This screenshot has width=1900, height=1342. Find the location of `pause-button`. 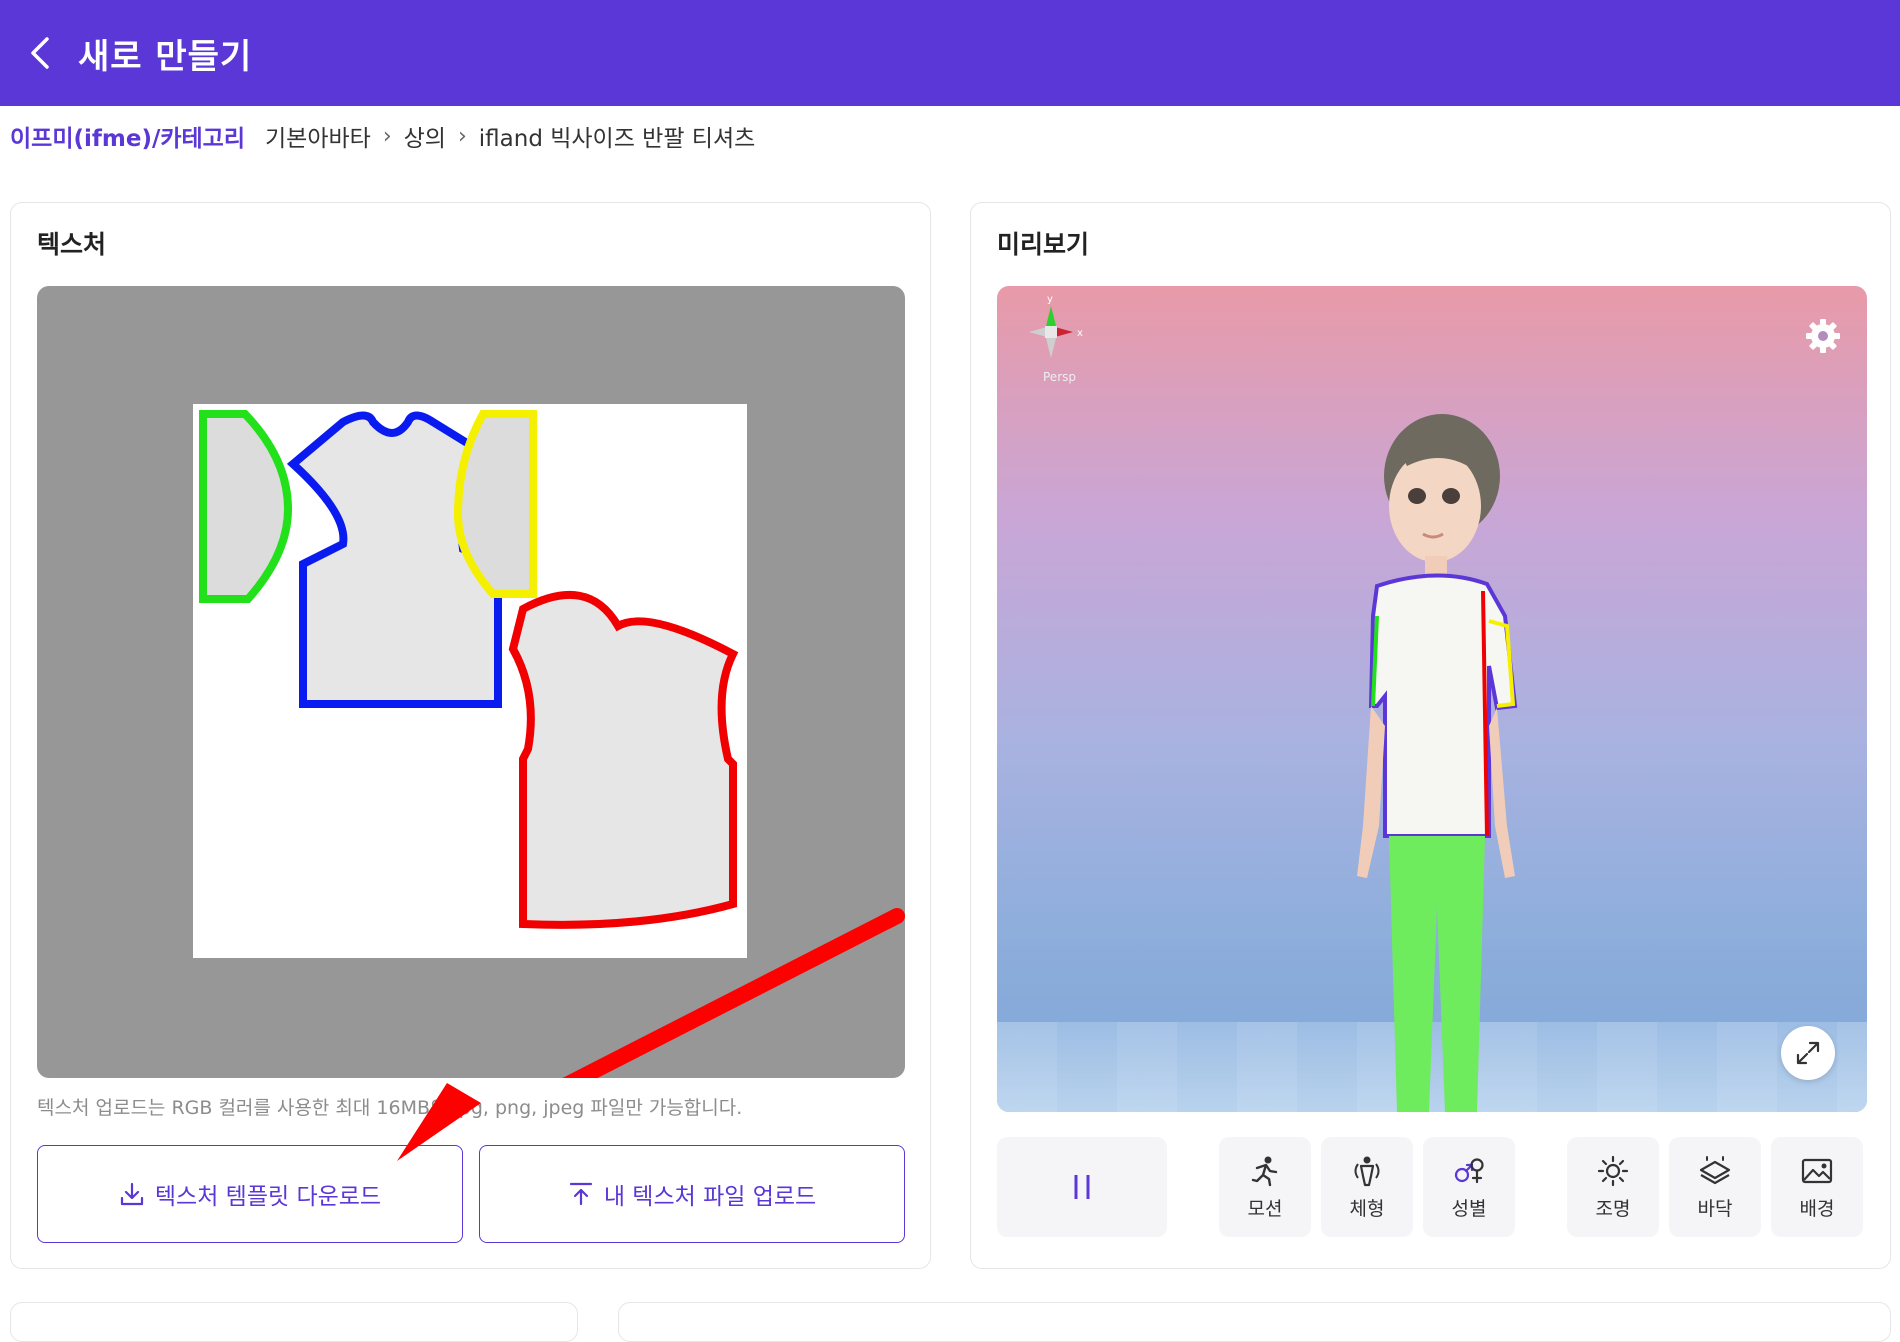

pause-button is located at coordinates (1082, 1187).